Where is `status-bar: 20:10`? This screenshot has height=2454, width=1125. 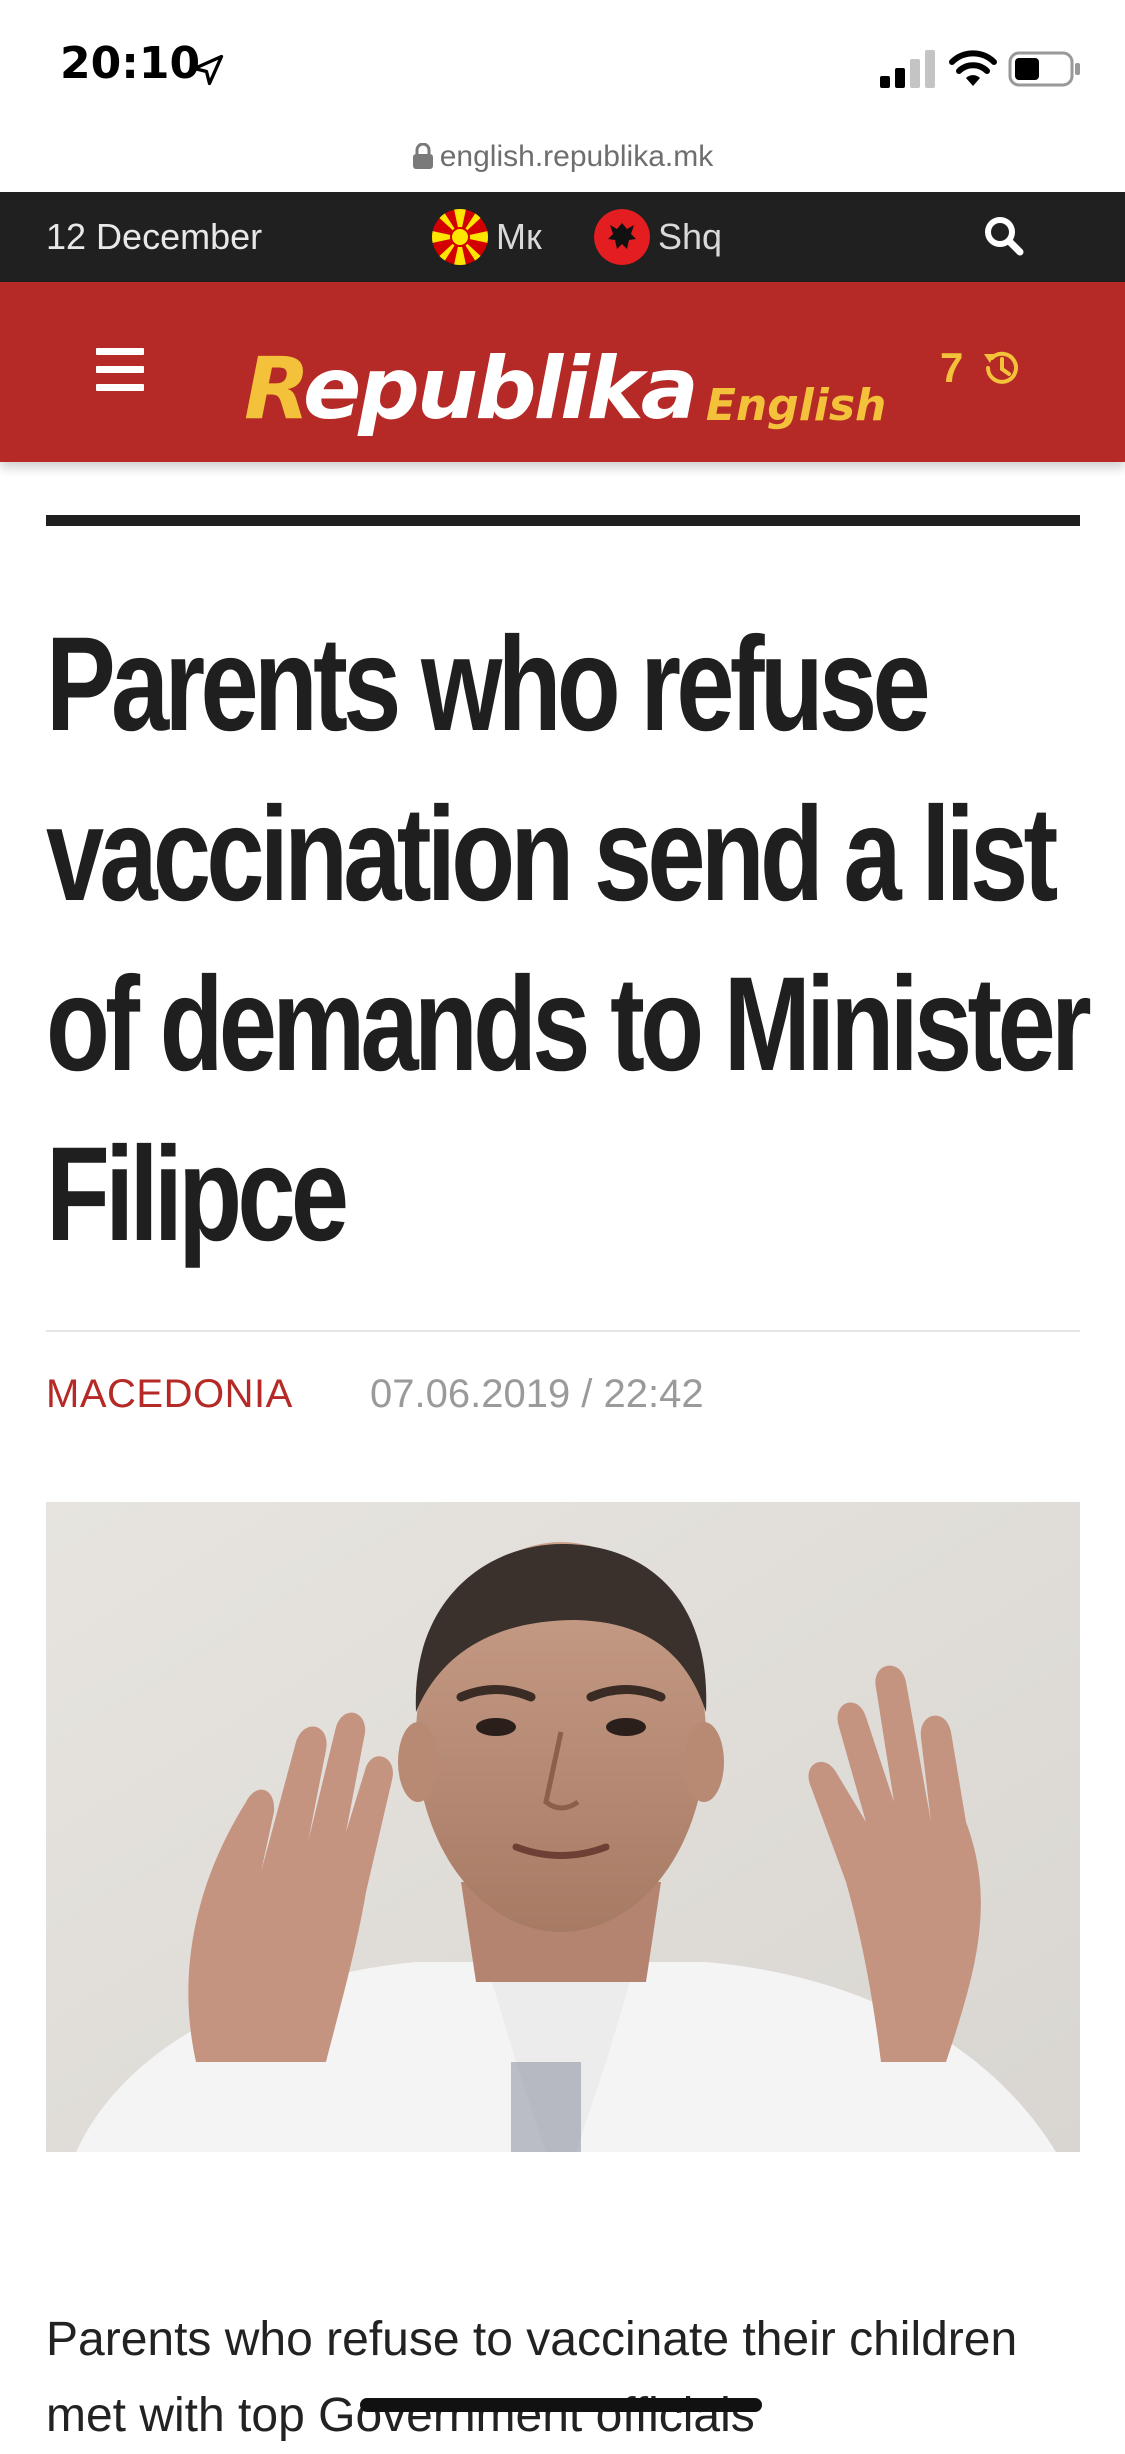
status-bar: 20:10 is located at coordinates (562, 66).